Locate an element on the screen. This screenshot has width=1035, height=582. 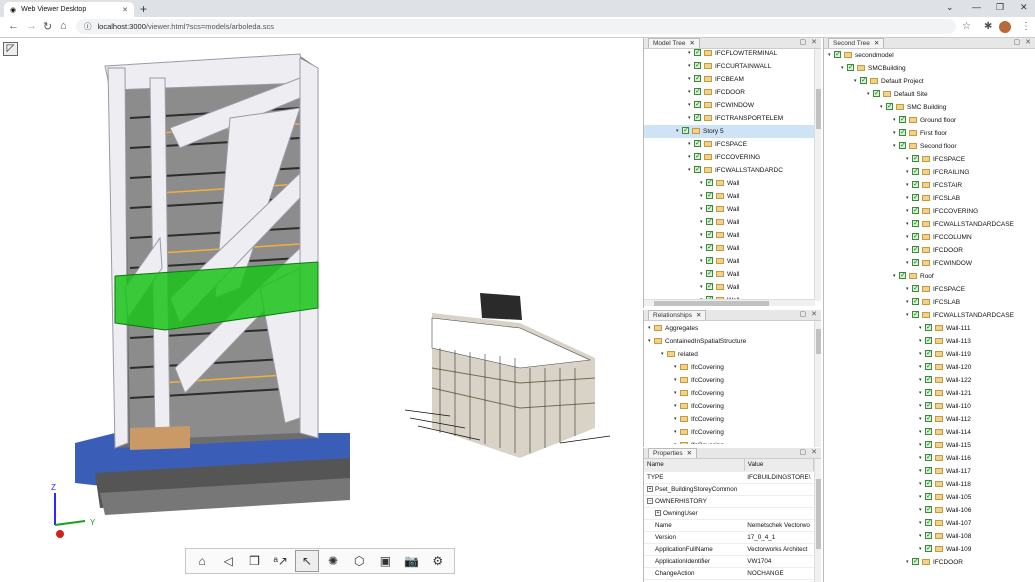
property-row: Version 17_0_4_1 is located at coordinates (729, 537).